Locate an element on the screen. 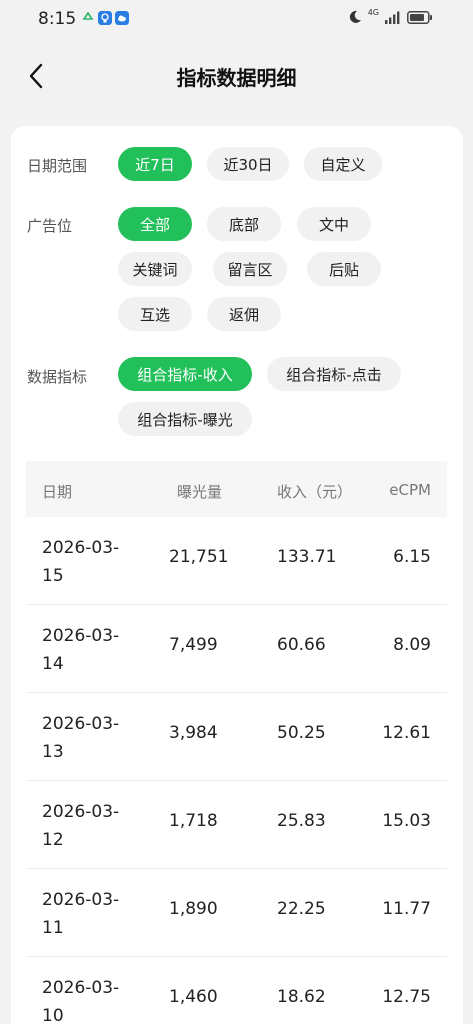 The image size is (473, 1024). row-income: 25.83 is located at coordinates (301, 821).